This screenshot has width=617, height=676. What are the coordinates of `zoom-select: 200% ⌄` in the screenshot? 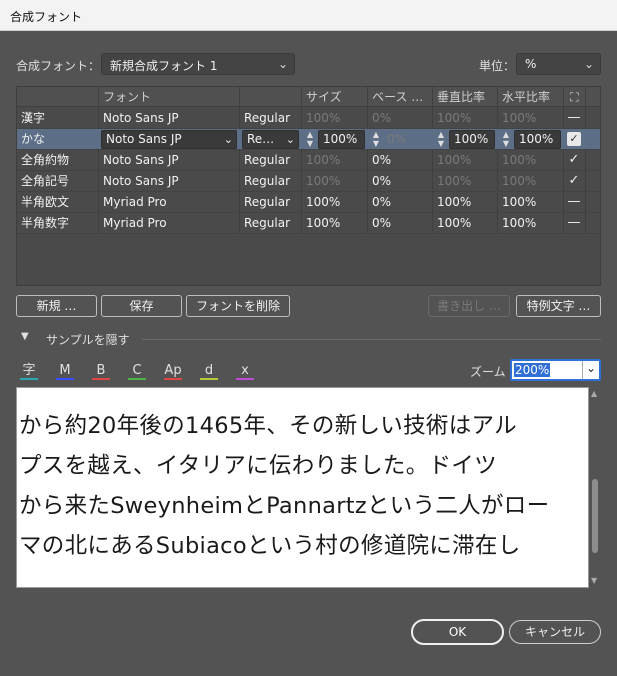 It's located at (555, 370).